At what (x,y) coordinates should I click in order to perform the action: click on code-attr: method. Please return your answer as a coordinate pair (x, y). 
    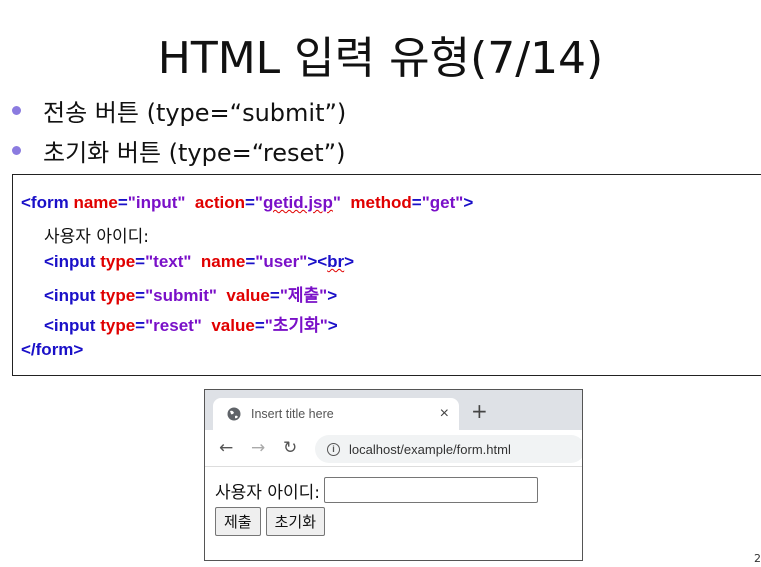
    Looking at the image, I should click on (381, 202).